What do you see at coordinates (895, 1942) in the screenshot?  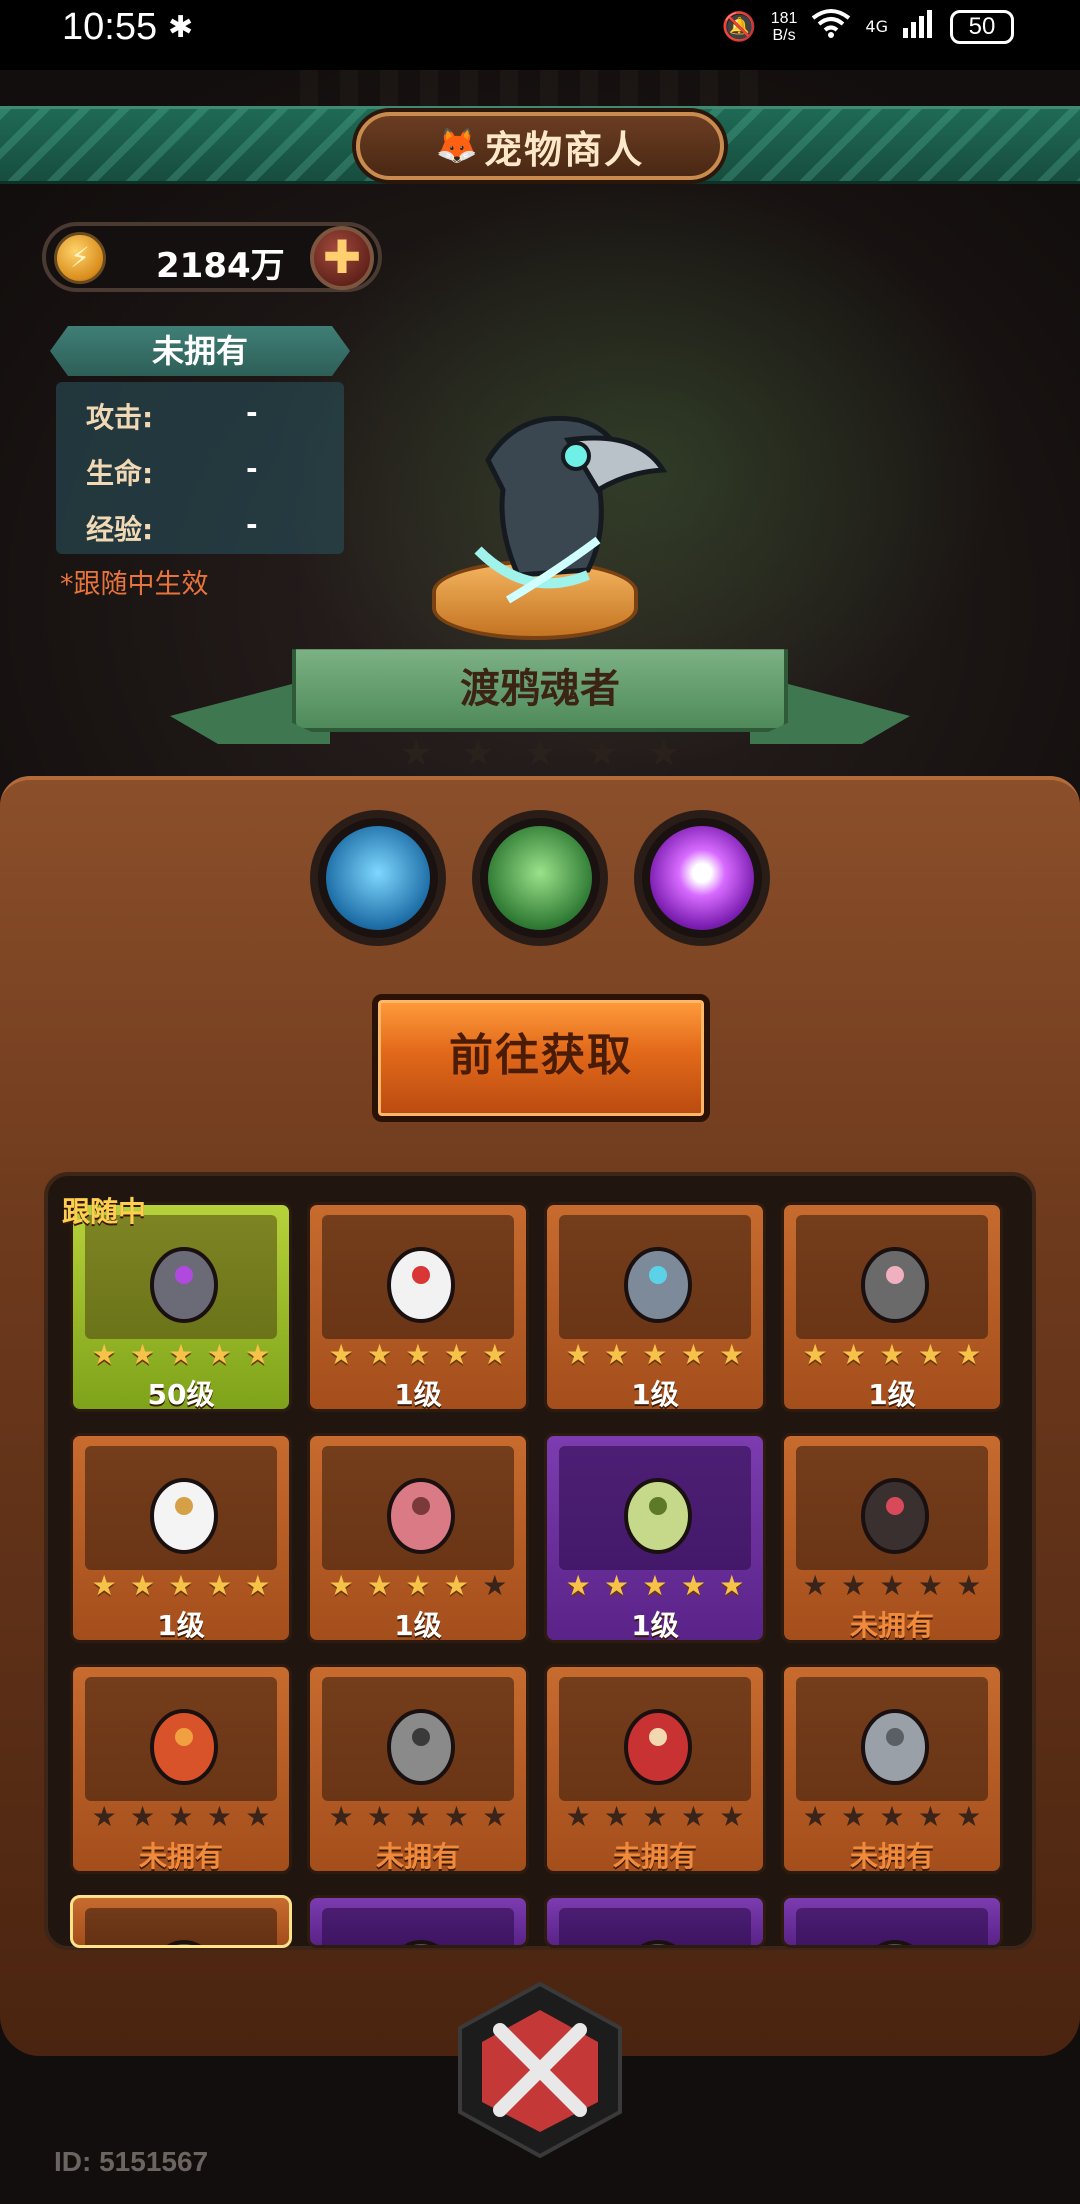 I see `partial-pet-4-icon` at bounding box center [895, 1942].